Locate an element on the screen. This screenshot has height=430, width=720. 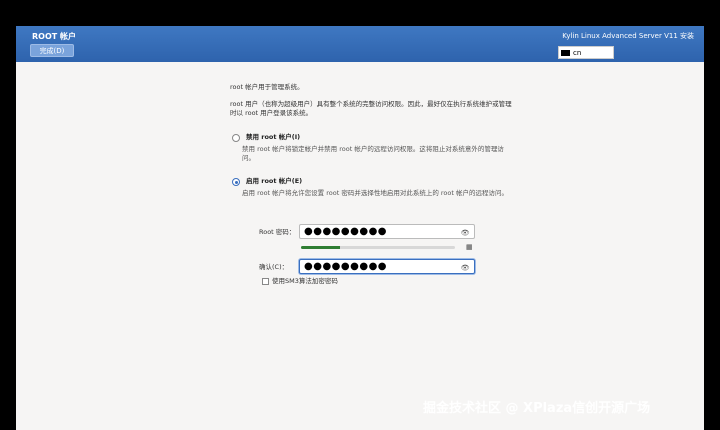
keyboard-layout-indicator: cn is located at coordinates (586, 52).